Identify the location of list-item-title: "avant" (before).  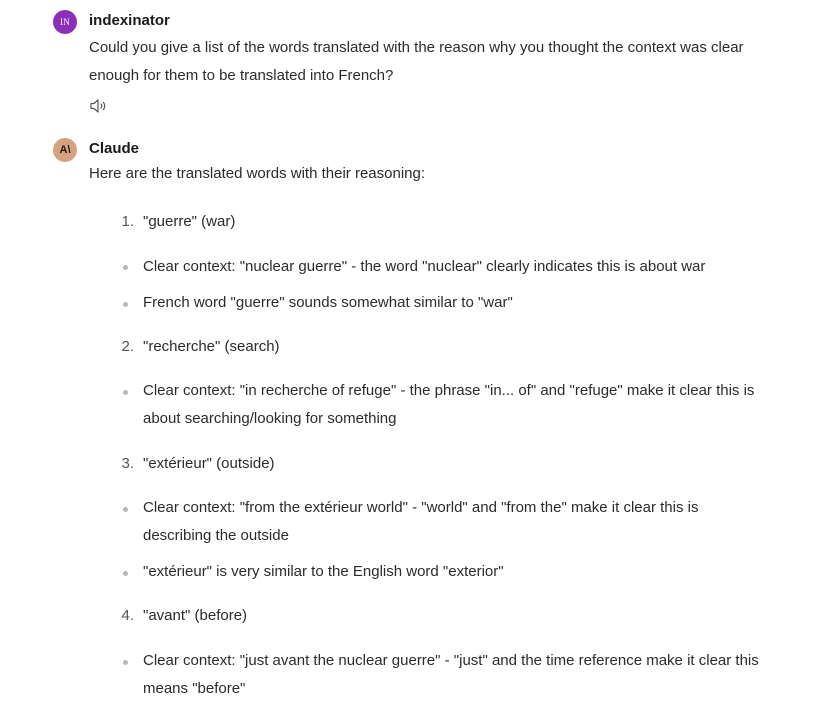
(195, 615).